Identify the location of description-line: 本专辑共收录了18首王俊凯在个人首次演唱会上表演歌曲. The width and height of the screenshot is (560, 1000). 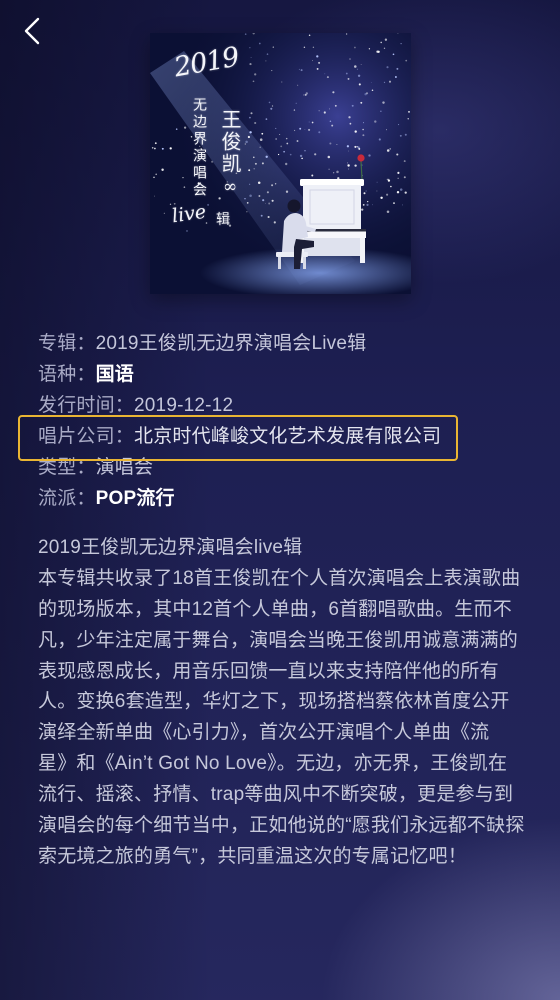
(279, 578).